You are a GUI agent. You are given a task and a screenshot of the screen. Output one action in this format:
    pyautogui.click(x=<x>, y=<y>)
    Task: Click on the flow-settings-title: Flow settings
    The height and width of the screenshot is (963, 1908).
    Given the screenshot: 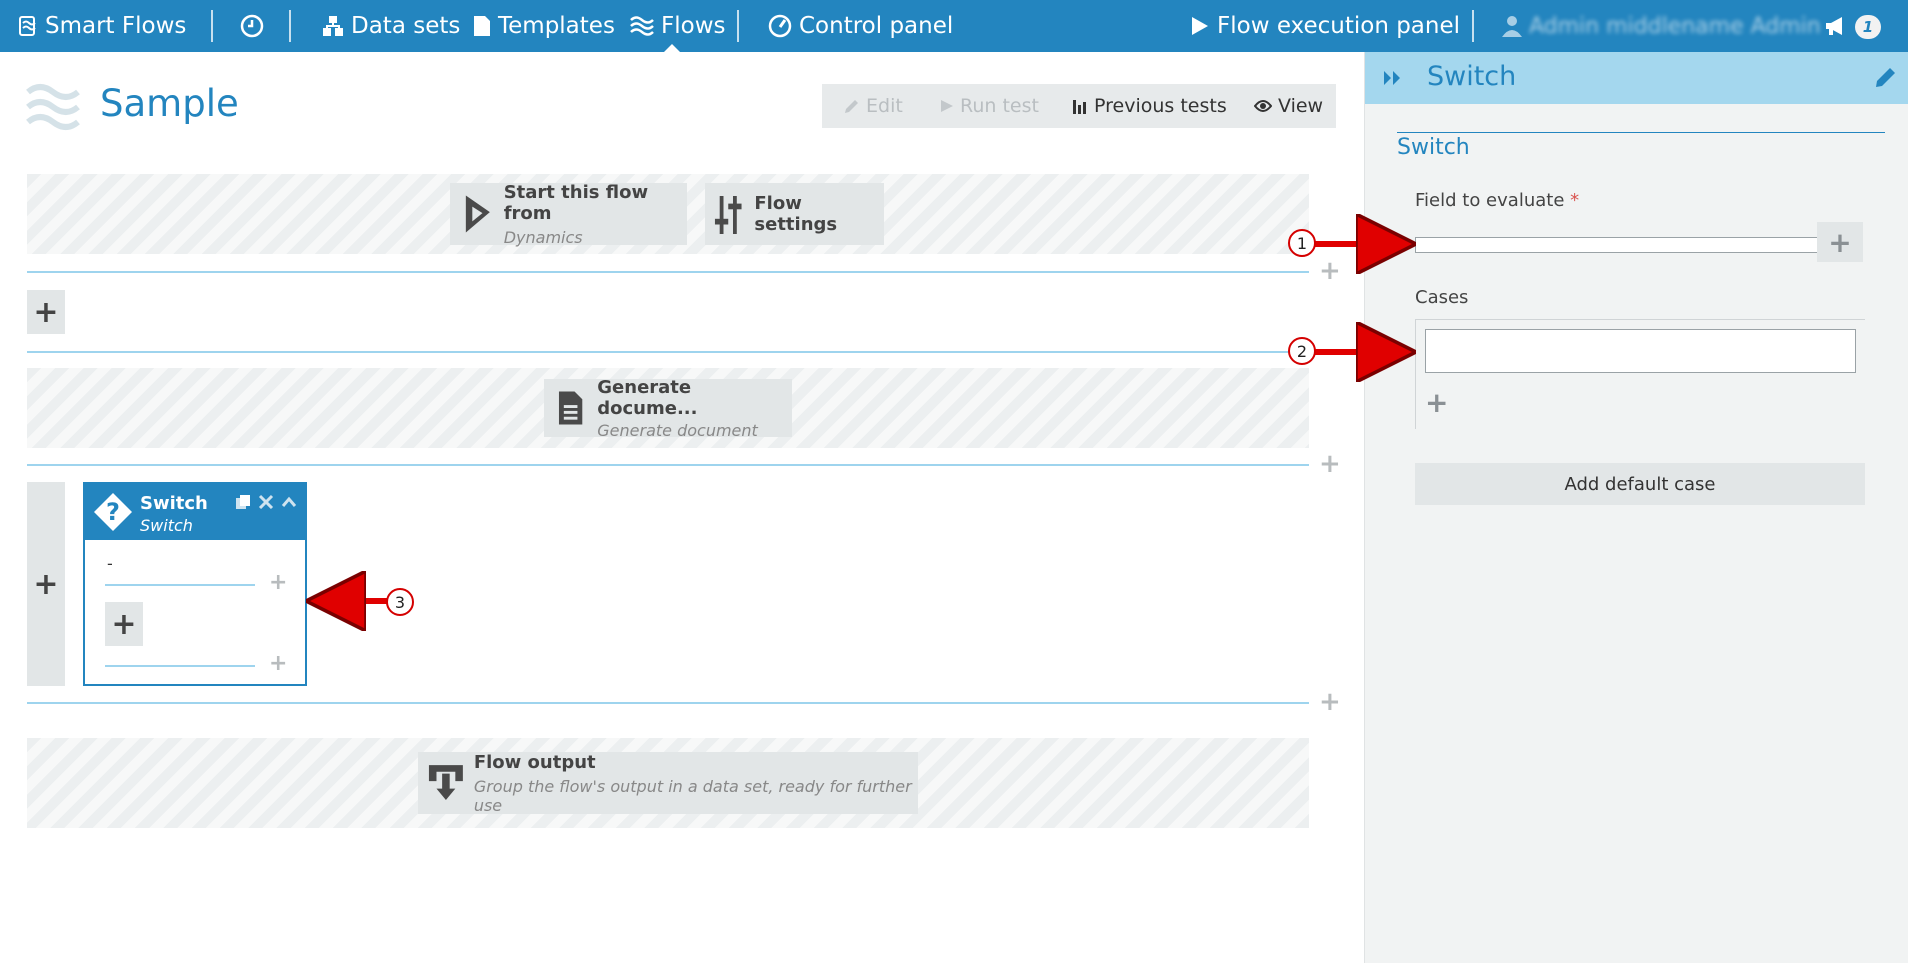 What is the action you would take?
    pyautogui.click(x=796, y=214)
    